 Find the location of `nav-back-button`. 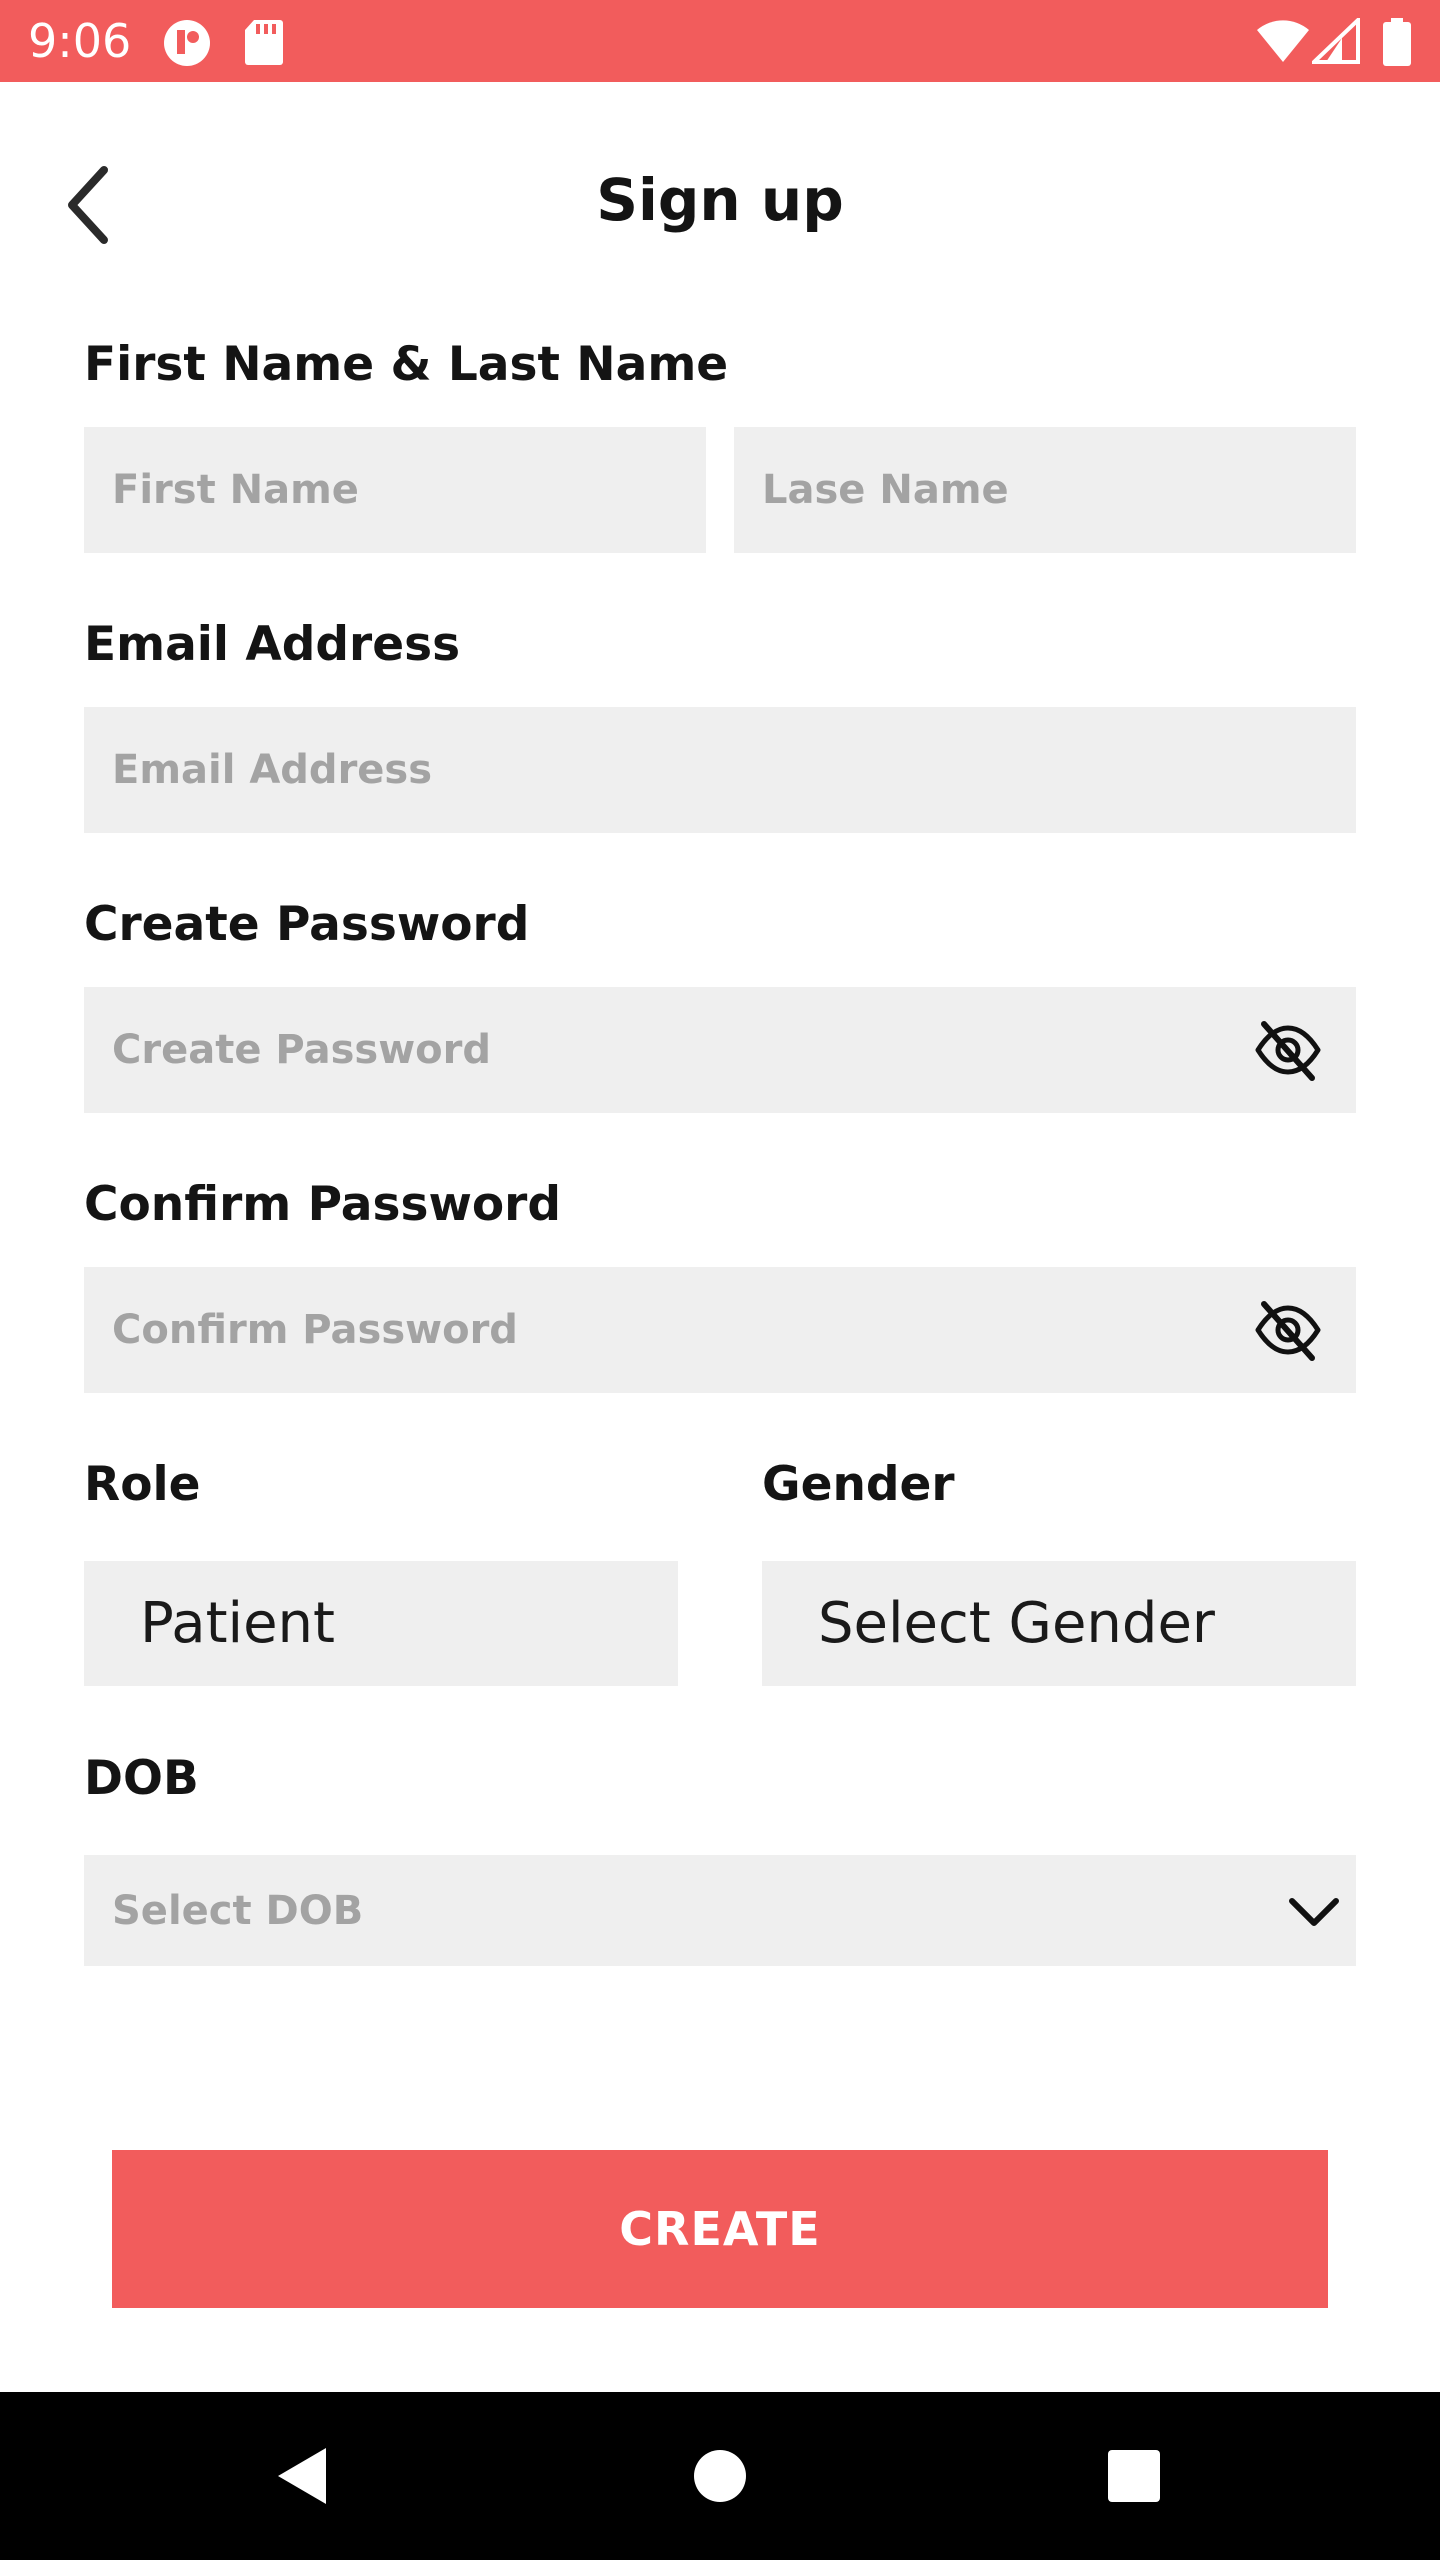

nav-back-button is located at coordinates (302, 2476).